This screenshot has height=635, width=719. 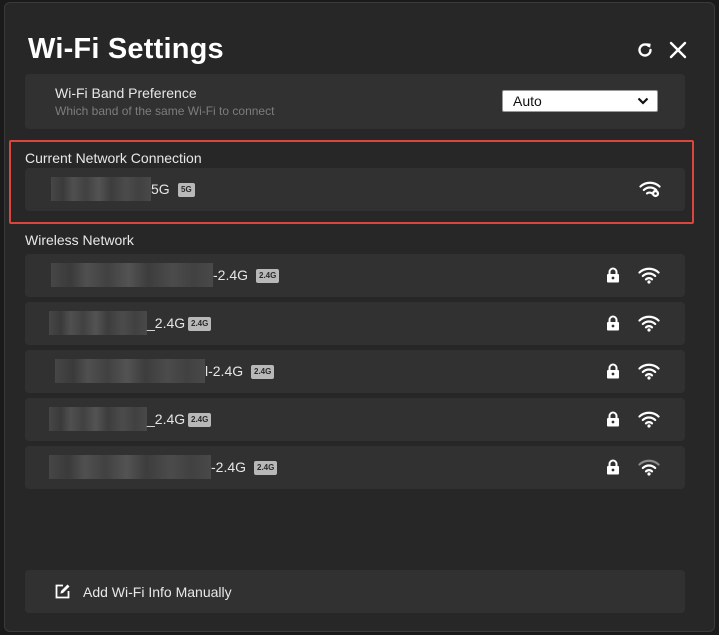 What do you see at coordinates (355, 591) in the screenshot?
I see `add-wifi-manually-button: Add Wi-Fi Info Manually` at bounding box center [355, 591].